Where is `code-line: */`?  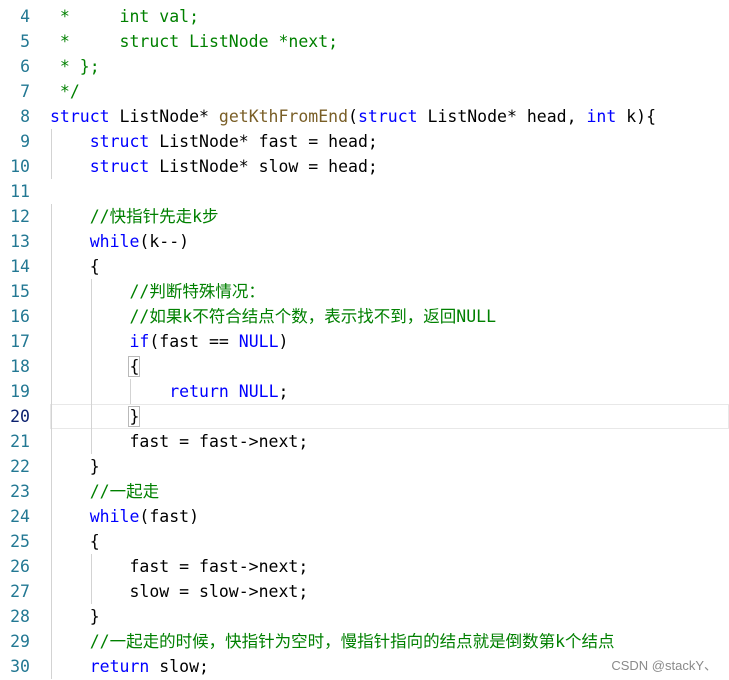
code-line: */ is located at coordinates (389, 91).